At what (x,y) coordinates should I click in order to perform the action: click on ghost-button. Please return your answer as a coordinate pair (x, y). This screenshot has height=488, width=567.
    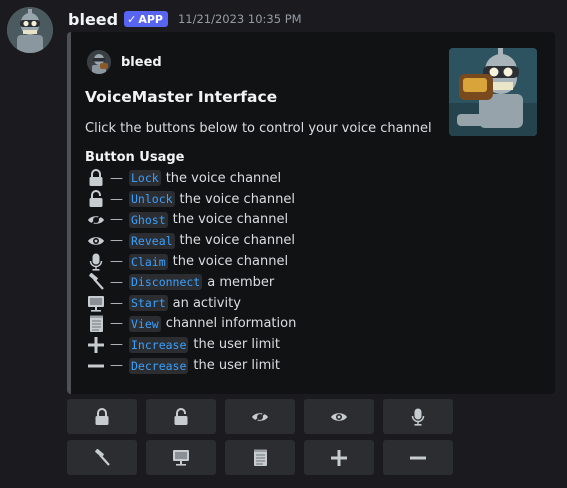
    Looking at the image, I should click on (260, 416).